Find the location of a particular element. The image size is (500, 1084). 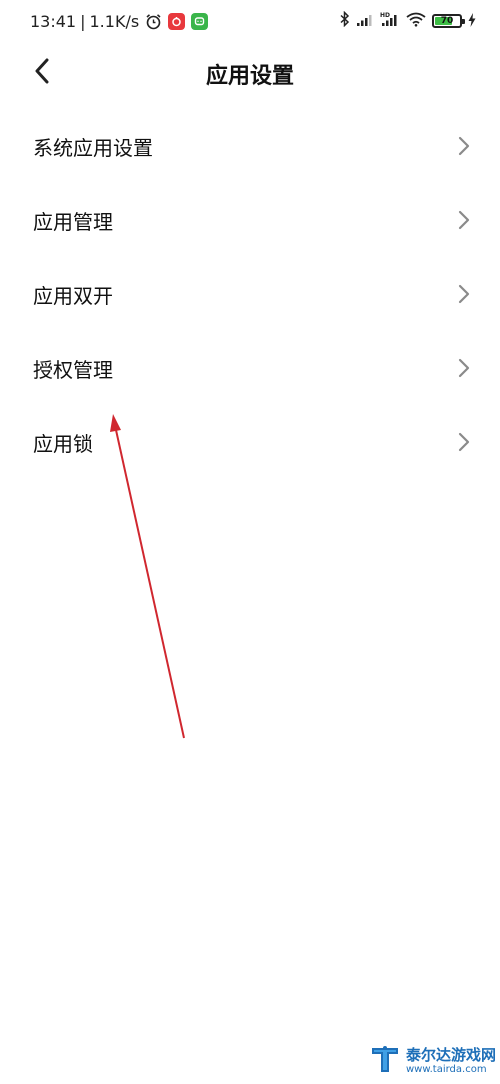

menu-item-system-app-settings: 系统应用设置 is located at coordinates (250, 147).